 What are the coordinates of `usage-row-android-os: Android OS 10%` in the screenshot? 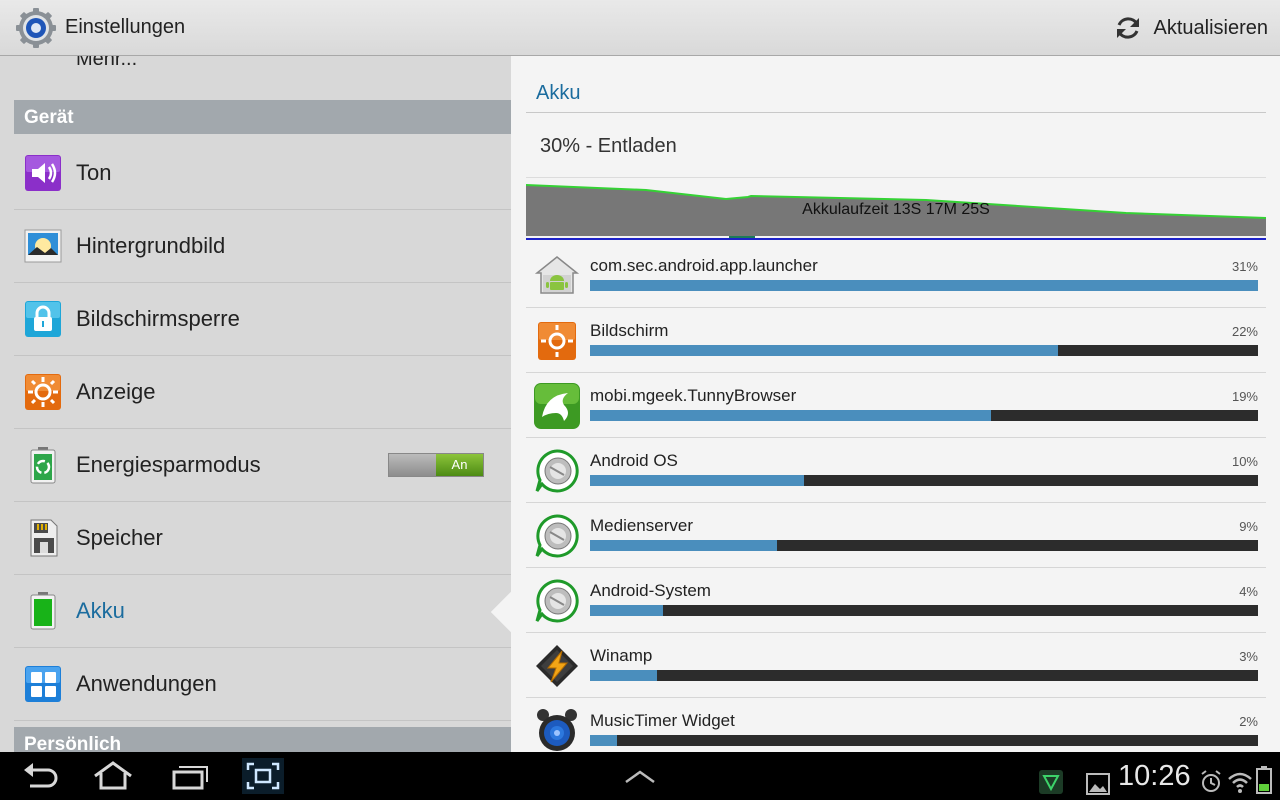 It's located at (896, 470).